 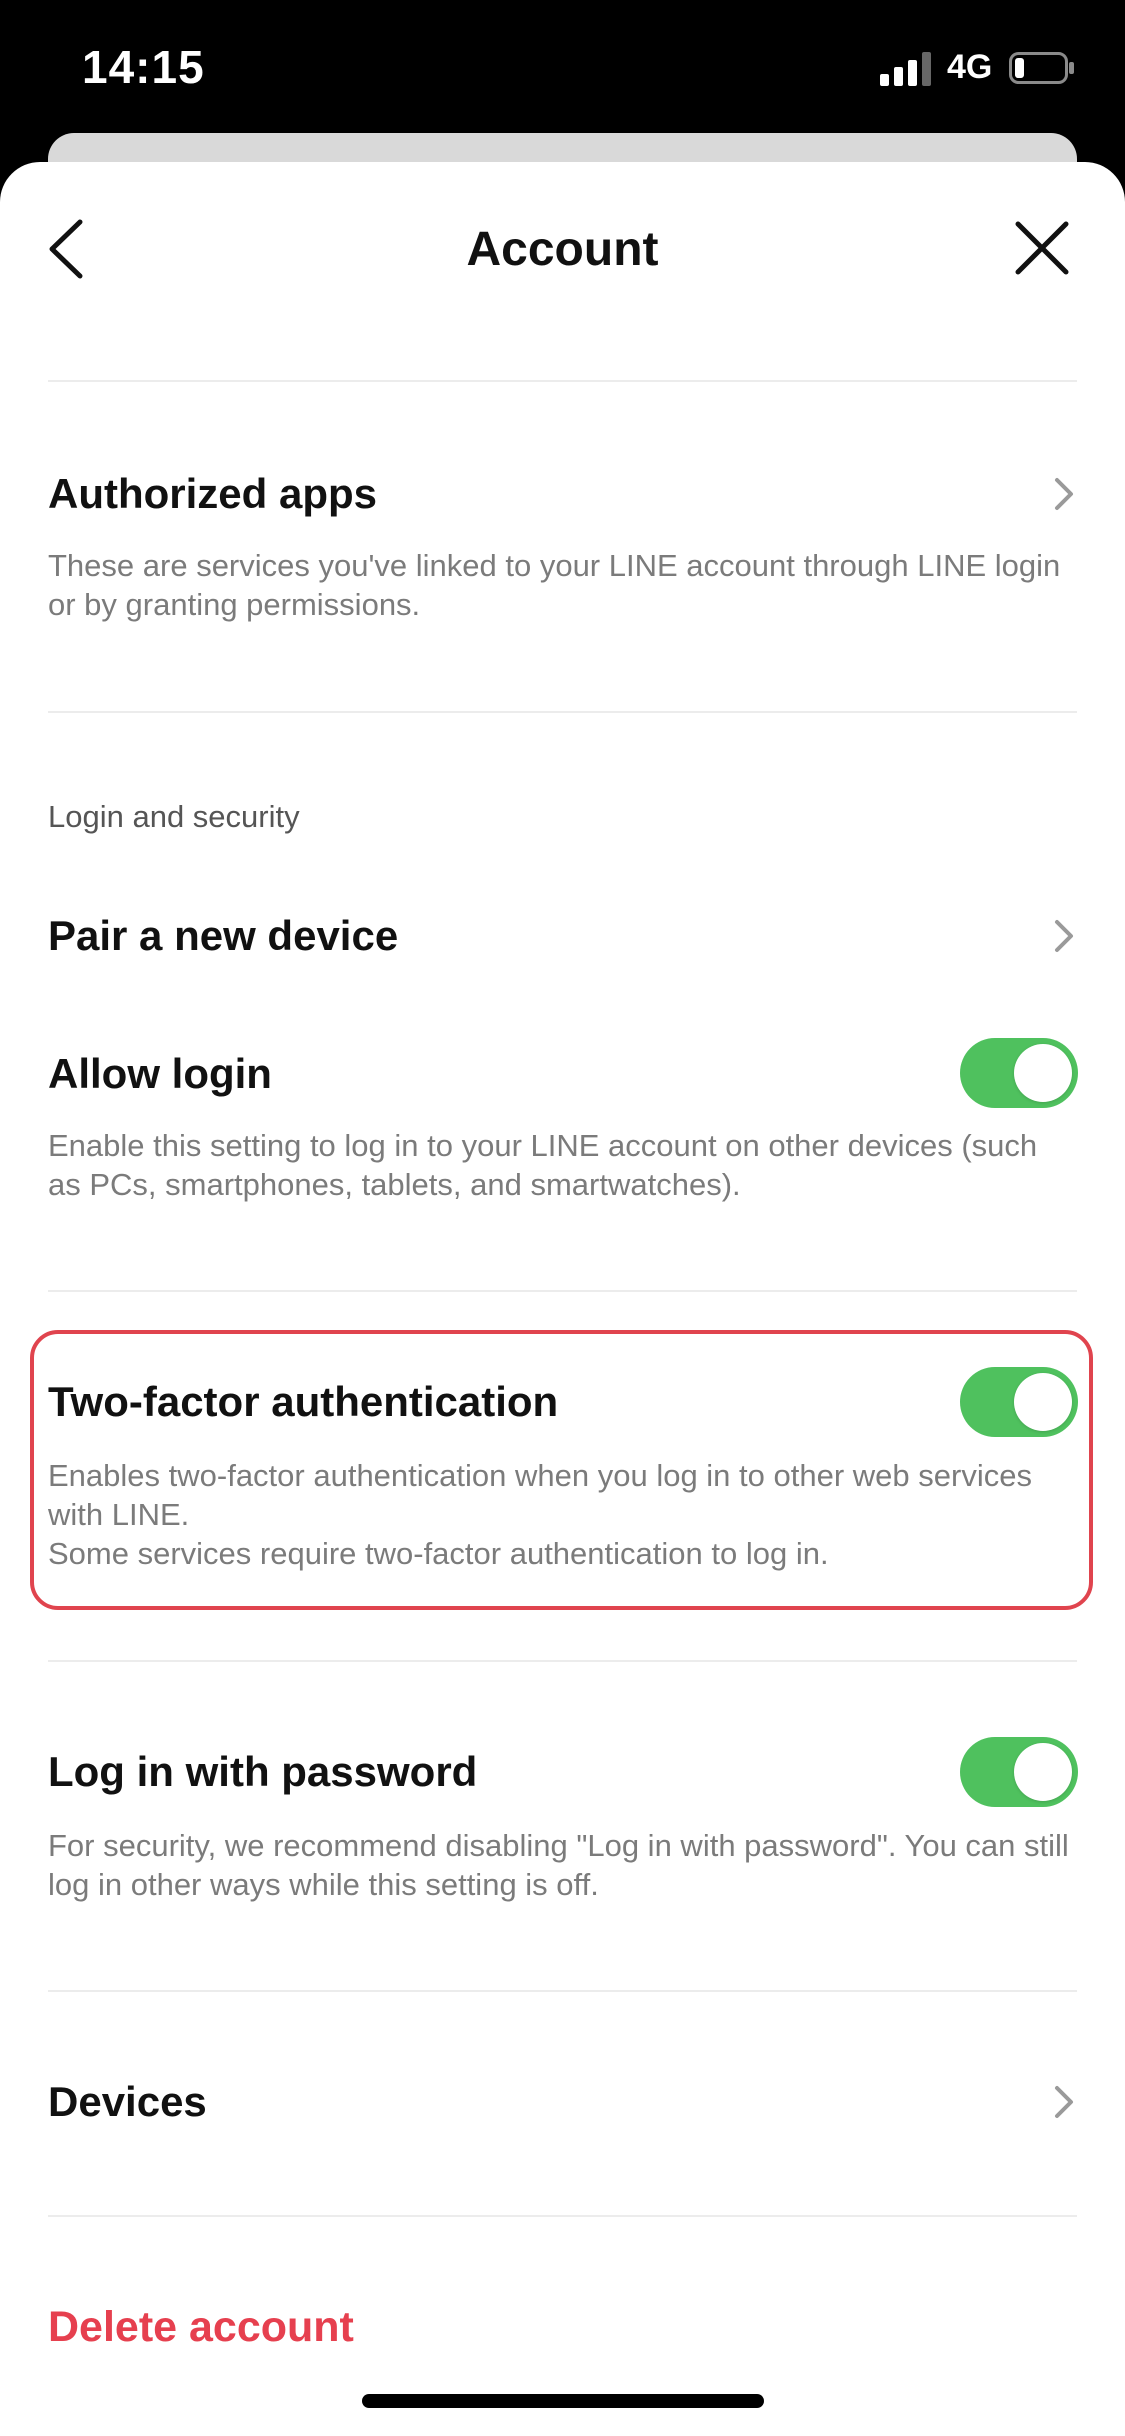 What do you see at coordinates (143, 67) in the screenshot?
I see `status-time: 14:15` at bounding box center [143, 67].